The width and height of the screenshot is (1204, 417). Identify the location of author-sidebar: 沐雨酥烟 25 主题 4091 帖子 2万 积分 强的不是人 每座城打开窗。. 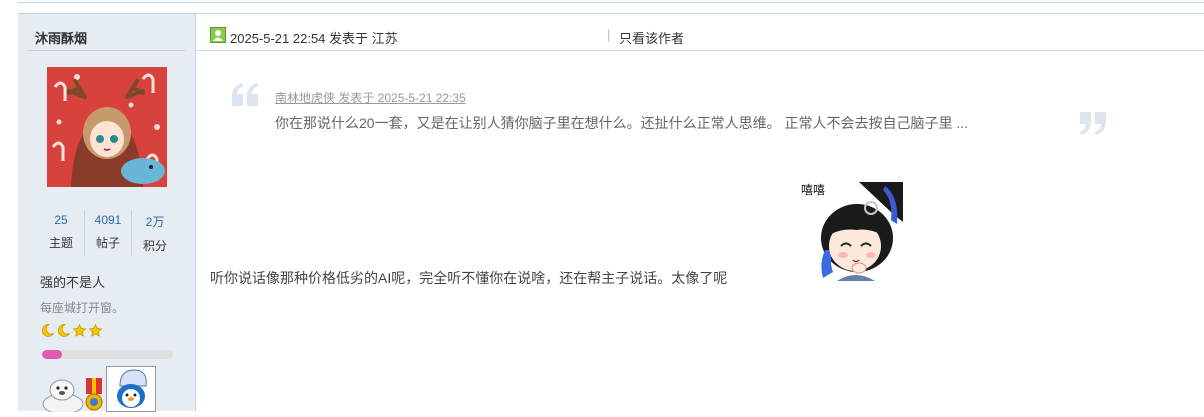
(107, 214).